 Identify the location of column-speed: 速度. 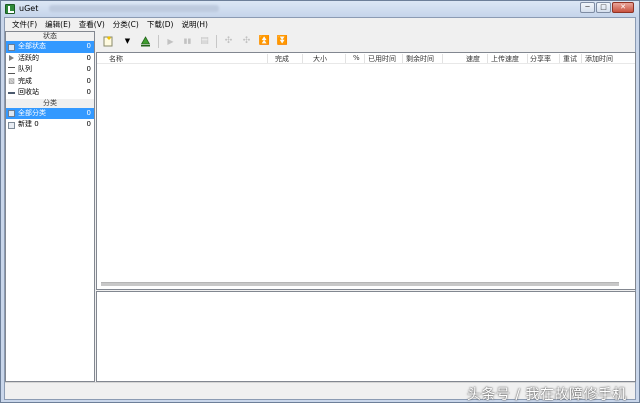
(473, 59).